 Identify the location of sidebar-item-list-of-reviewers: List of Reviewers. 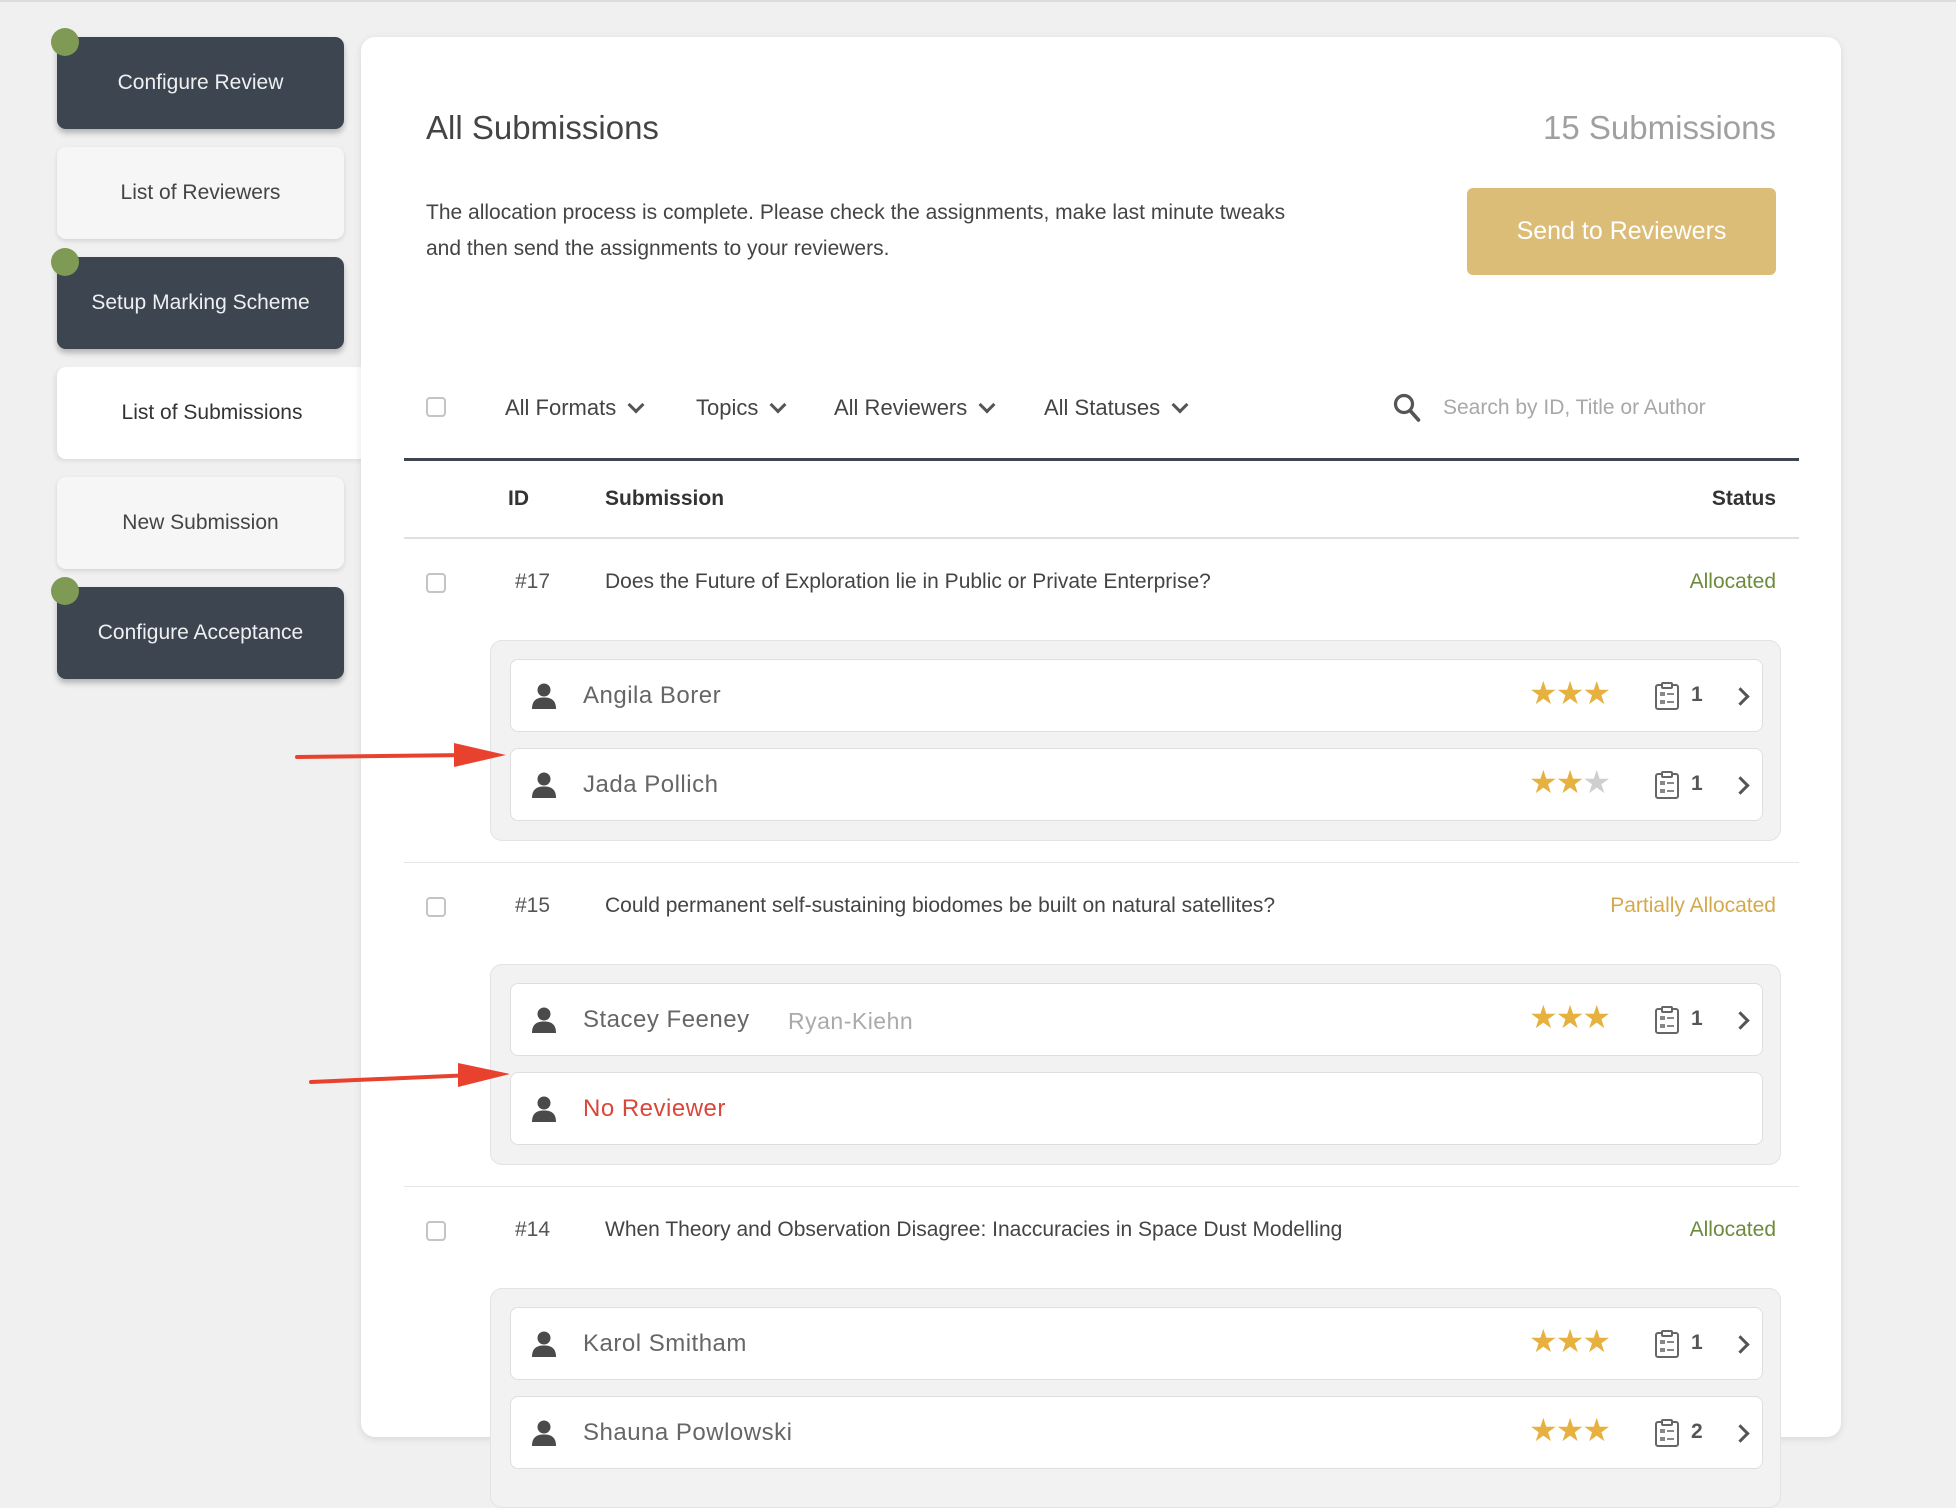
(200, 193).